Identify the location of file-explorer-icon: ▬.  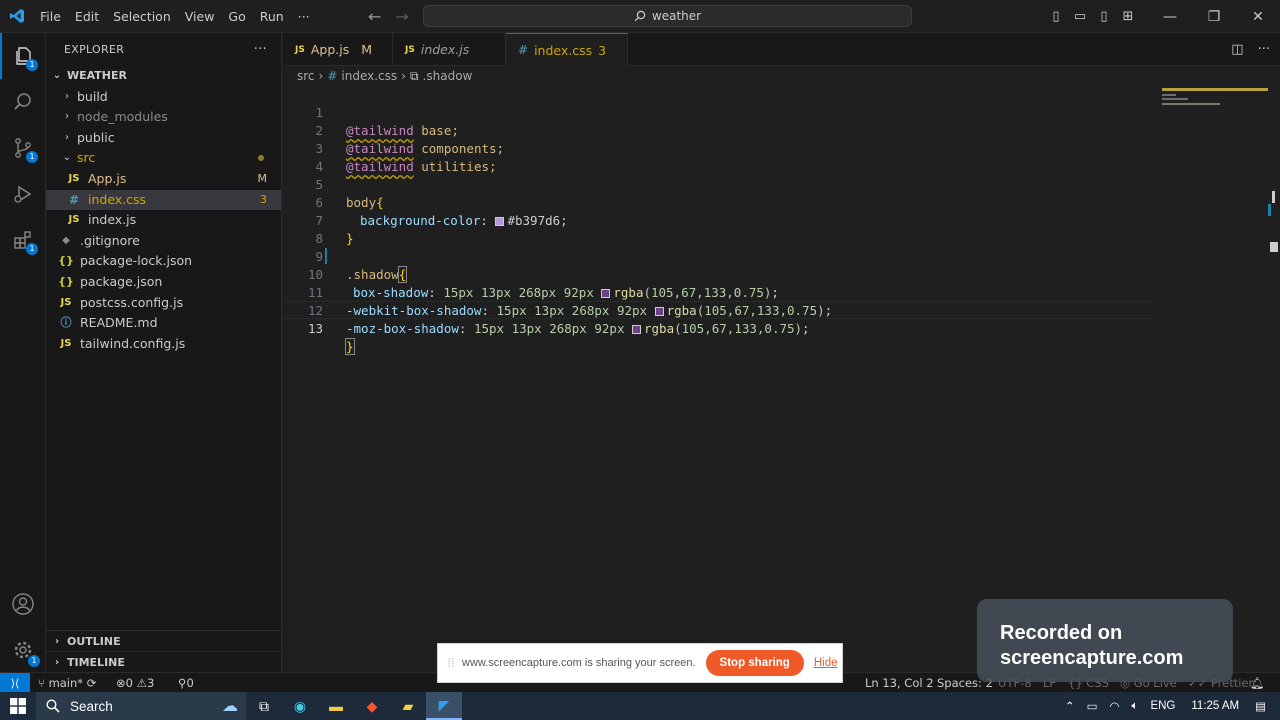
(336, 706).